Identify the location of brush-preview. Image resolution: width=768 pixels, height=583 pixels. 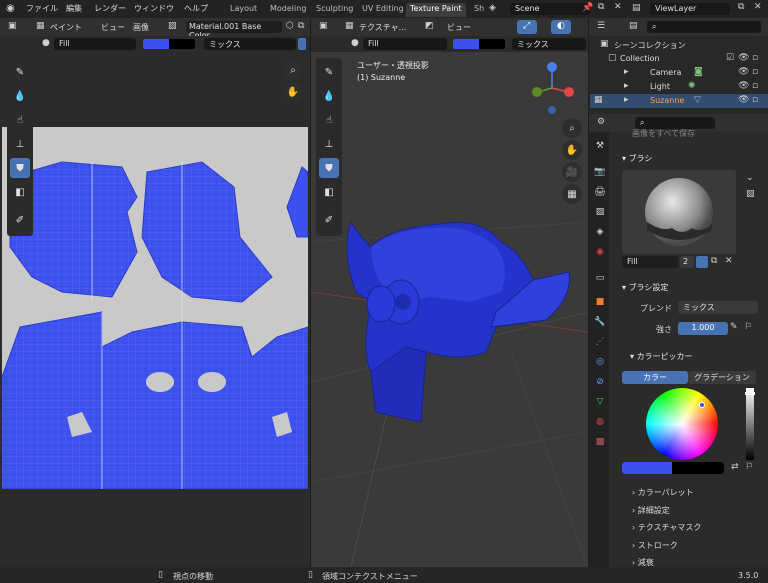
(679, 212).